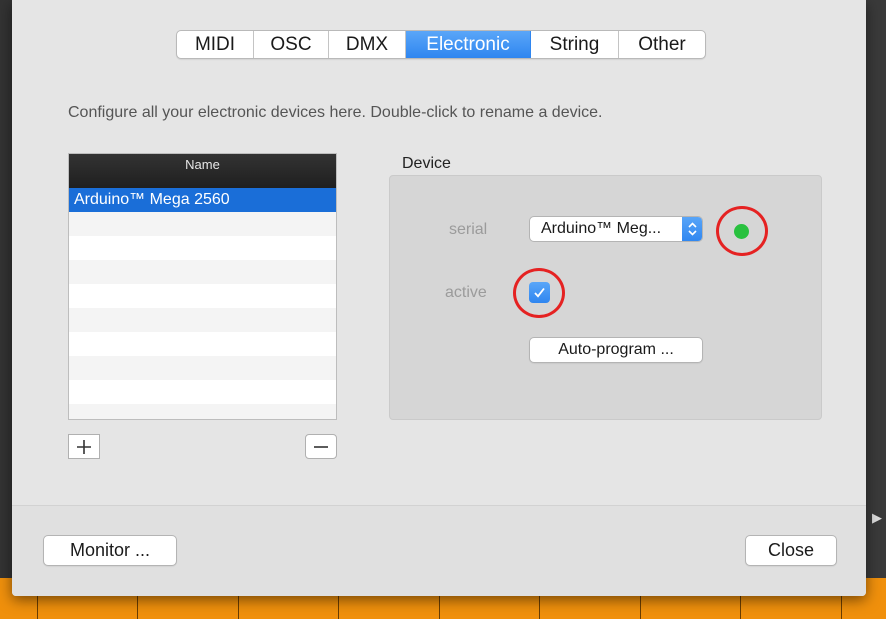  What do you see at coordinates (742, 231) in the screenshot?
I see `highlight-ring-status` at bounding box center [742, 231].